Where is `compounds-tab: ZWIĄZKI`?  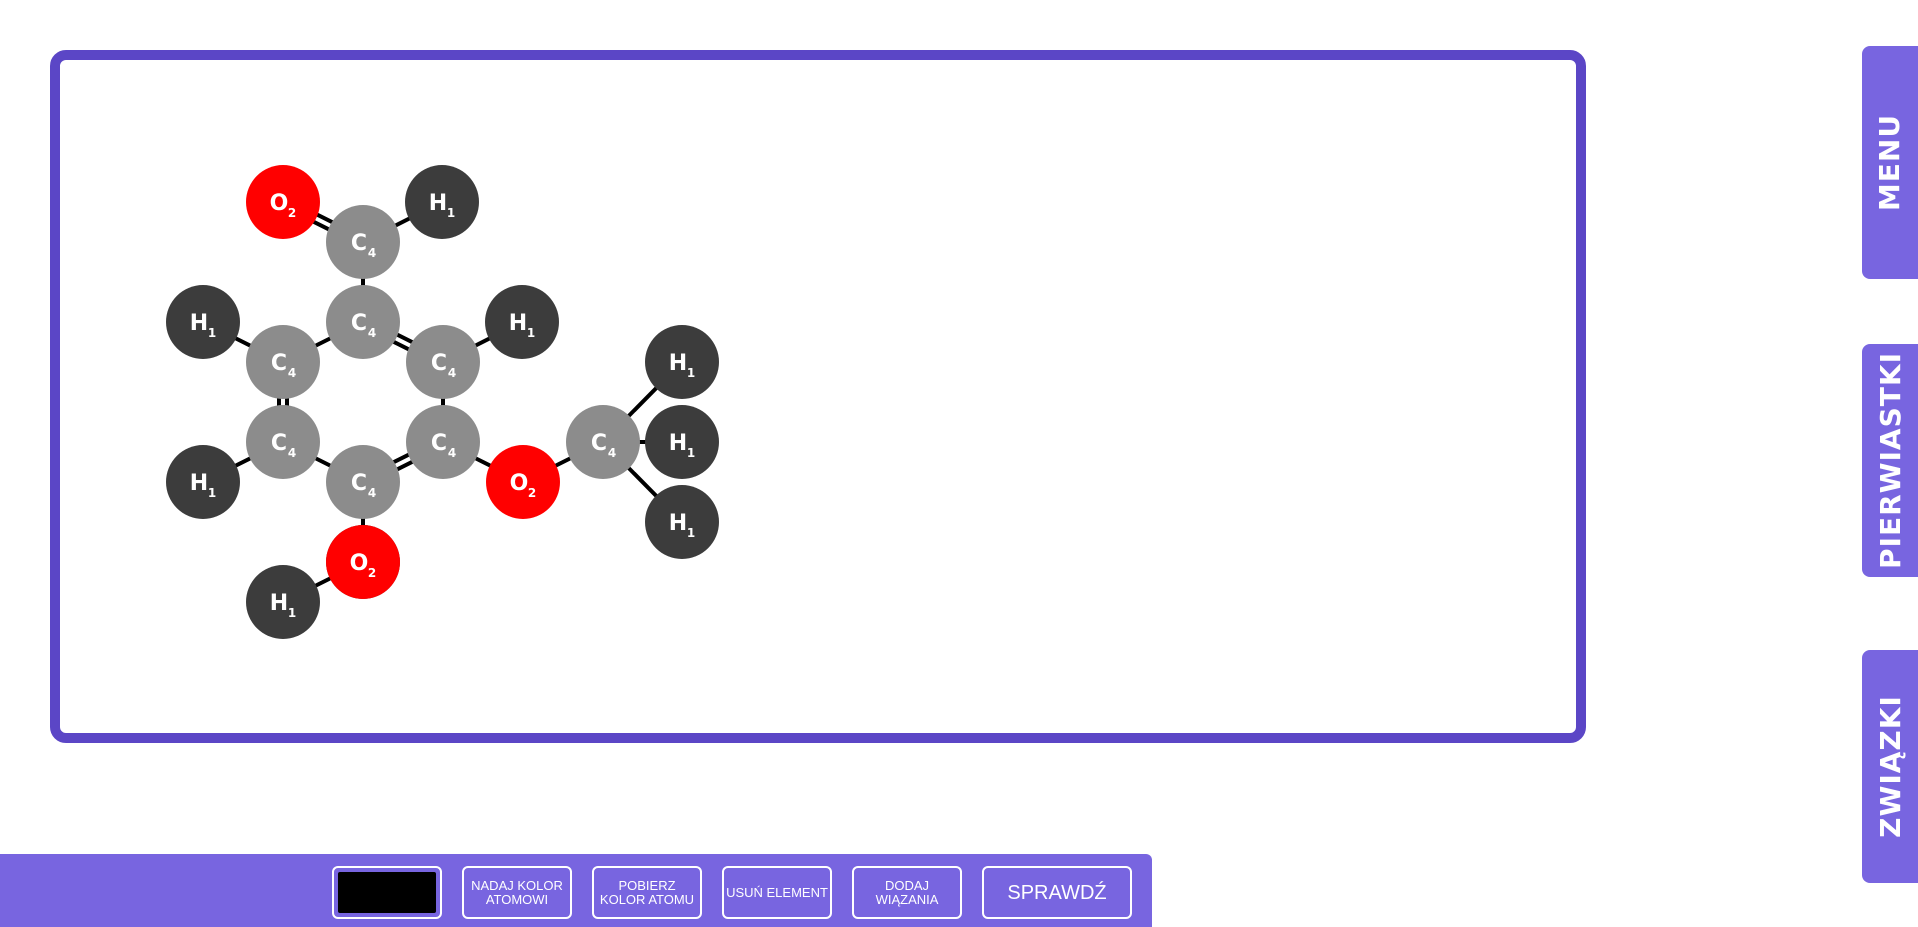 compounds-tab: ZWIĄZKI is located at coordinates (1890, 766).